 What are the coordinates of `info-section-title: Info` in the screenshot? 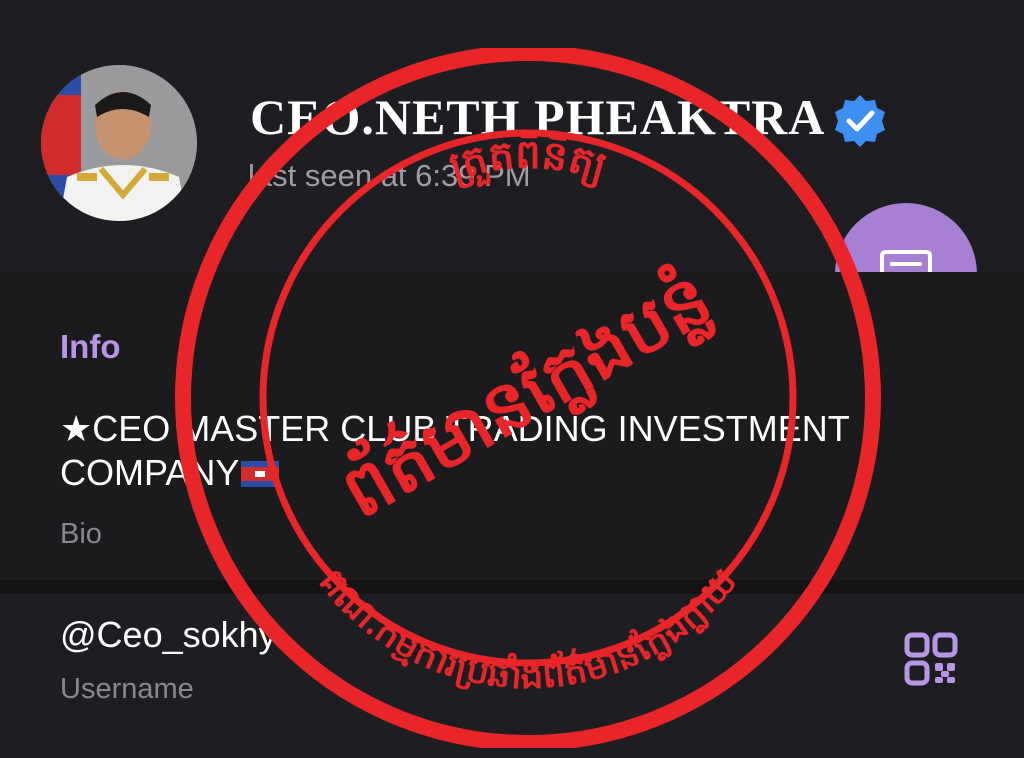 It's located at (90, 346).